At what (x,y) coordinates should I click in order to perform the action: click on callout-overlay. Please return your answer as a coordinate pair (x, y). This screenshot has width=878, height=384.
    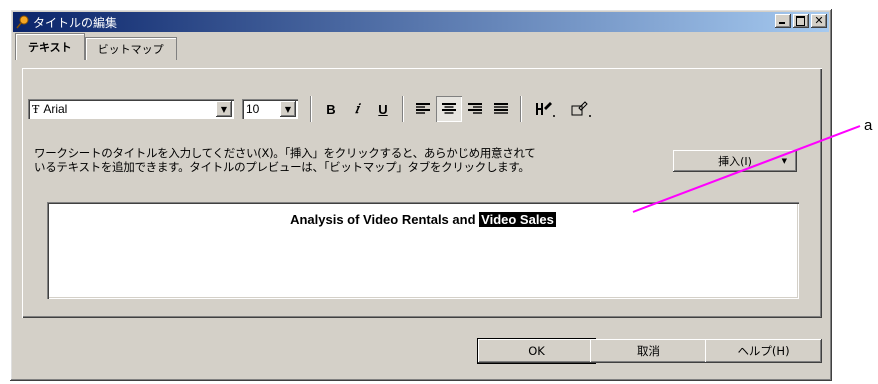
    Looking at the image, I should click on (746, 169).